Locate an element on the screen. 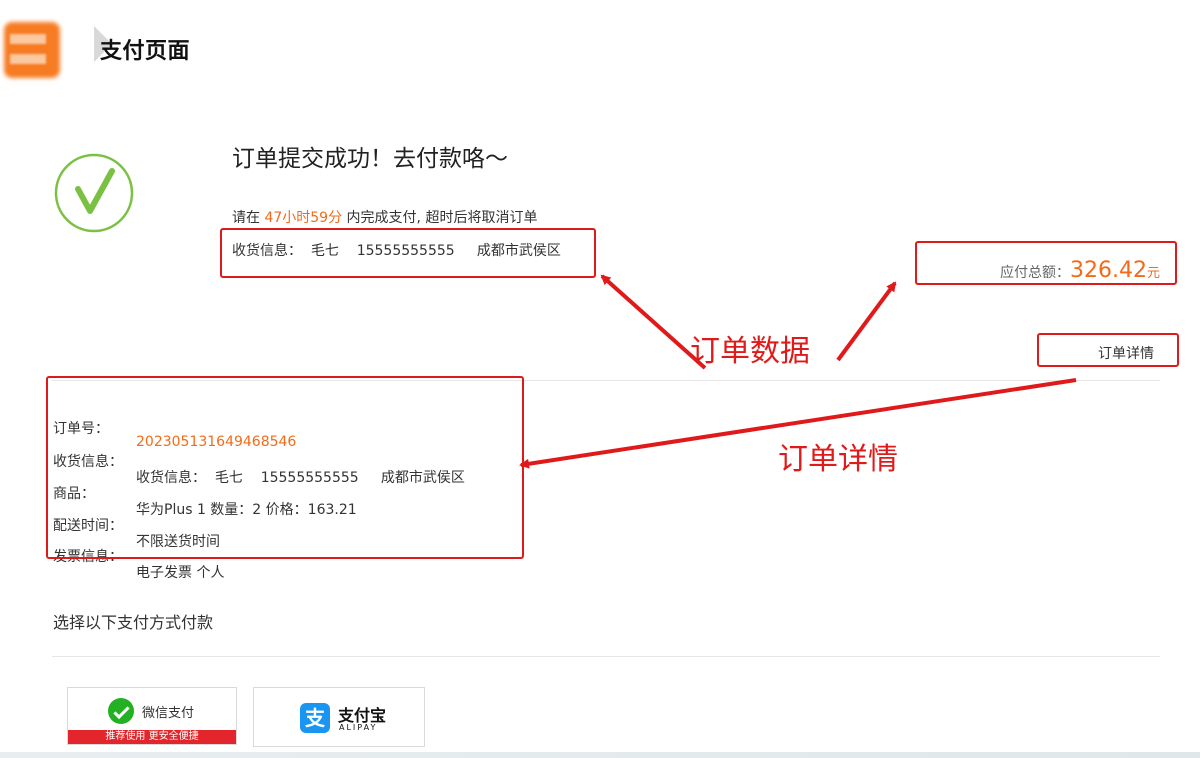 This screenshot has height=758, width=1200. logo-block is located at coordinates (32, 50).